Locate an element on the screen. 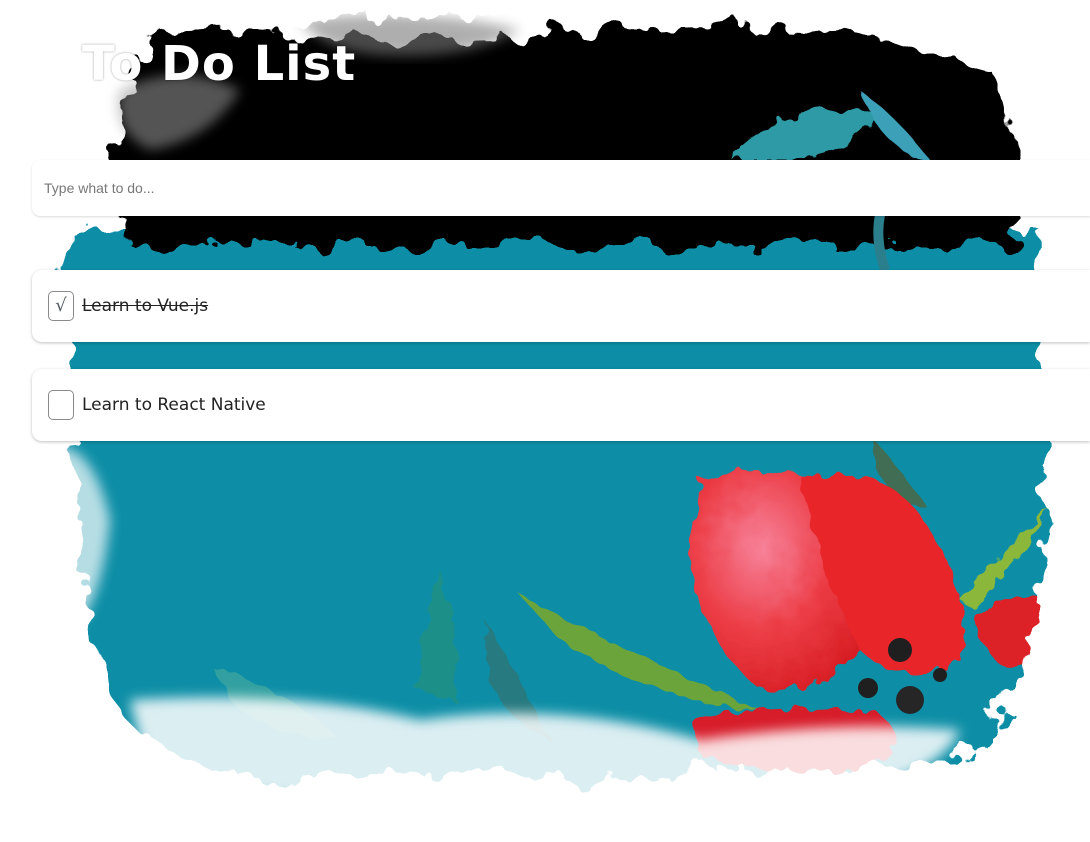  todo-checkbox: √ is located at coordinates (61, 306).